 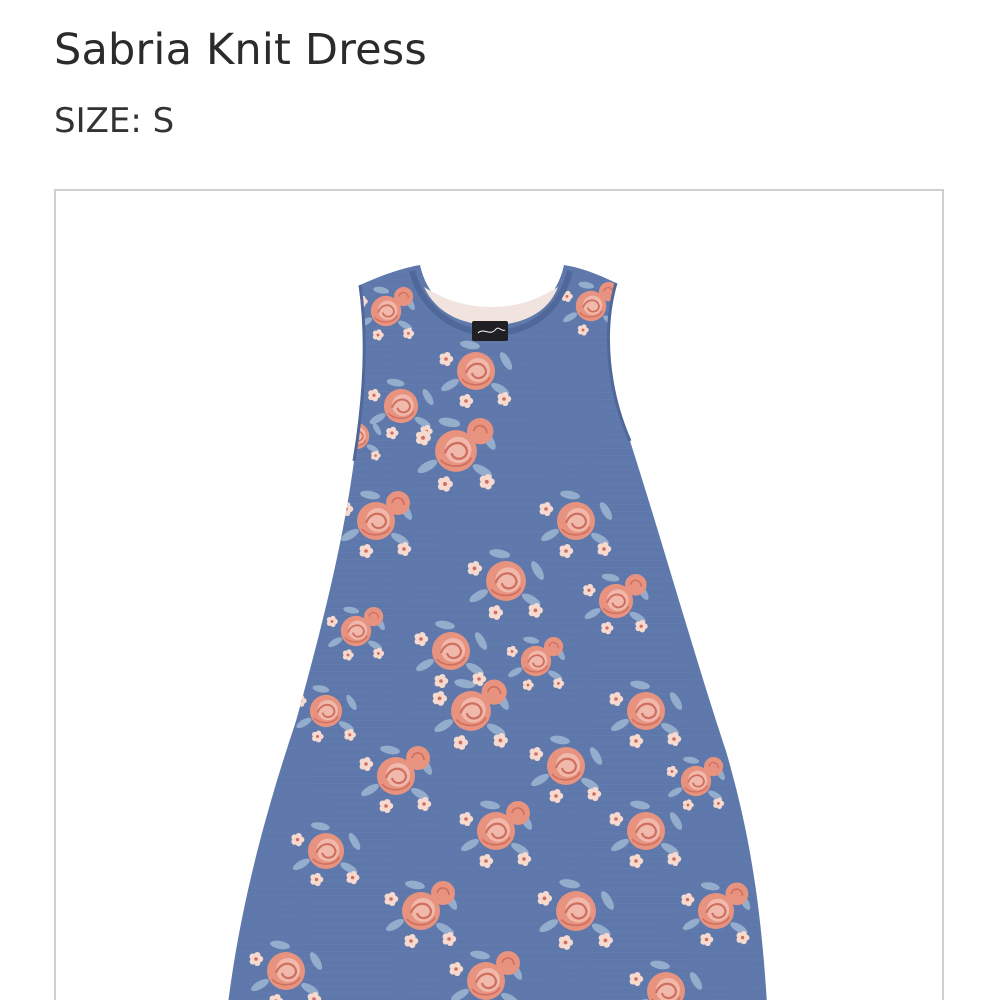 What do you see at coordinates (241, 50) in the screenshot?
I see `product-title: Sabria Knit Dress` at bounding box center [241, 50].